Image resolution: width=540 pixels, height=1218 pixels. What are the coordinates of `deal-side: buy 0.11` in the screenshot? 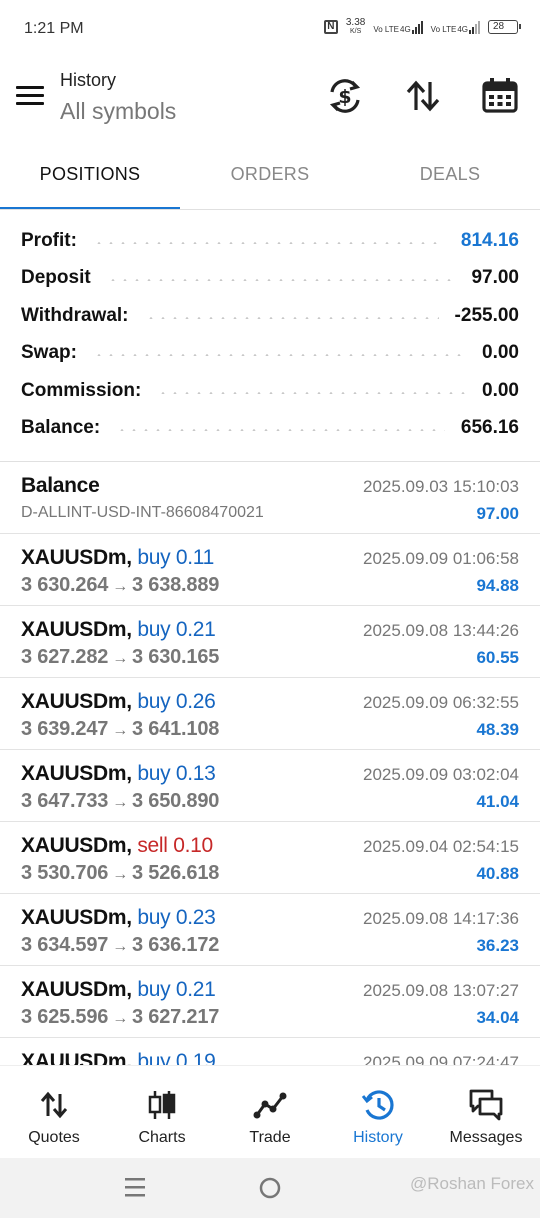 It's located at (175, 557).